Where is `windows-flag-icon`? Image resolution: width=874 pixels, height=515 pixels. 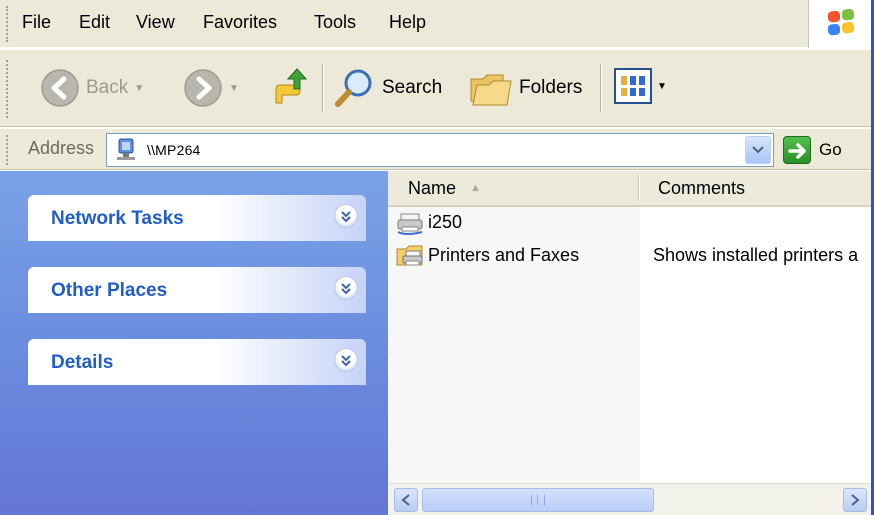 windows-flag-icon is located at coordinates (842, 23).